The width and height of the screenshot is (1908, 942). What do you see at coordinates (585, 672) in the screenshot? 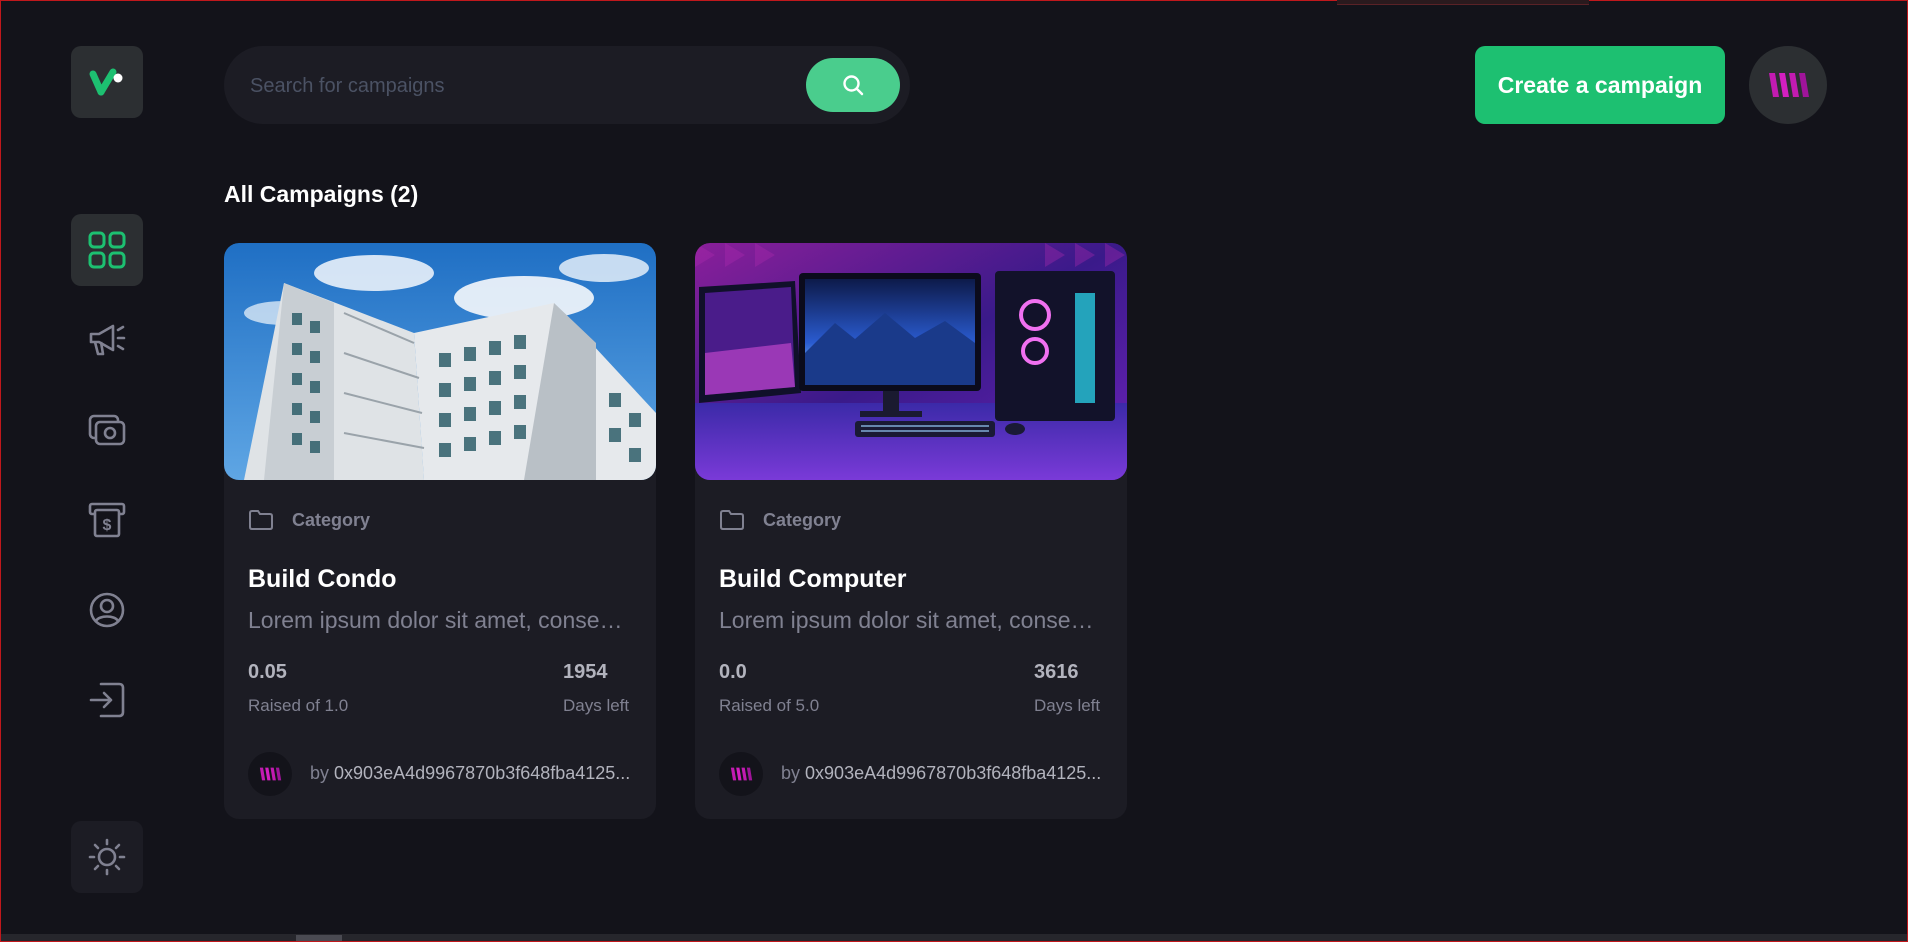
I see `days-left-value: 1954` at bounding box center [585, 672].